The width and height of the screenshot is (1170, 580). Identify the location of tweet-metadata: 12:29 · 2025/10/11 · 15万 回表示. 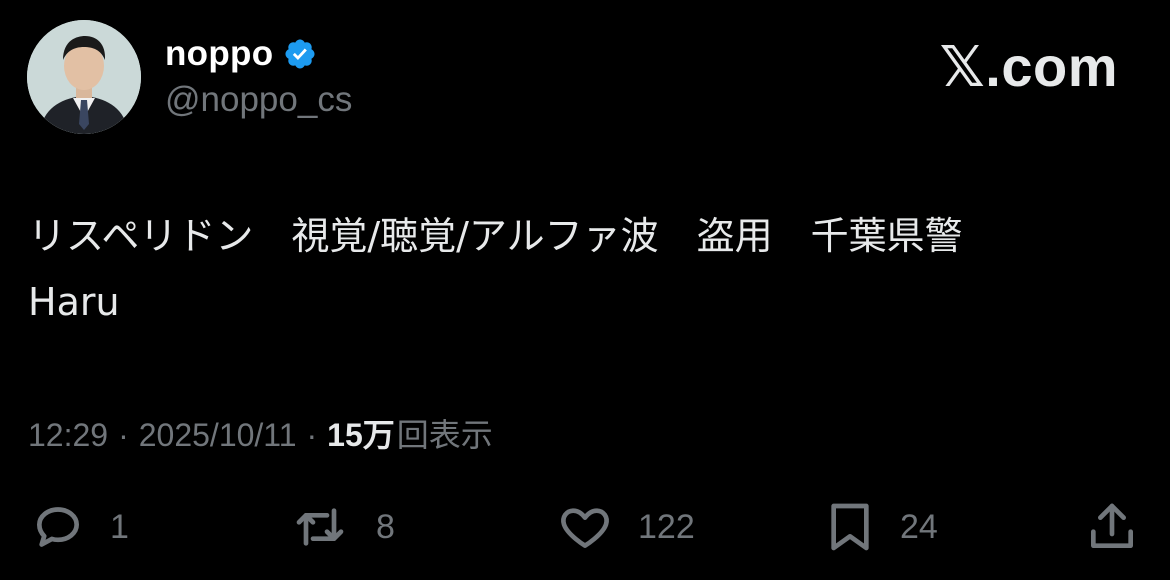
(260, 433).